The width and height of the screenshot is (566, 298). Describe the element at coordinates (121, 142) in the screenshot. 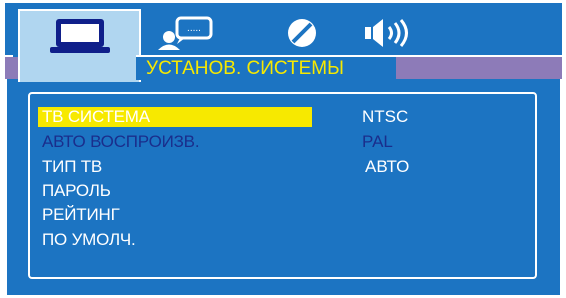

I see `menu-item-auto-play: АВТО ВОСПРОИЗВ.` at that location.